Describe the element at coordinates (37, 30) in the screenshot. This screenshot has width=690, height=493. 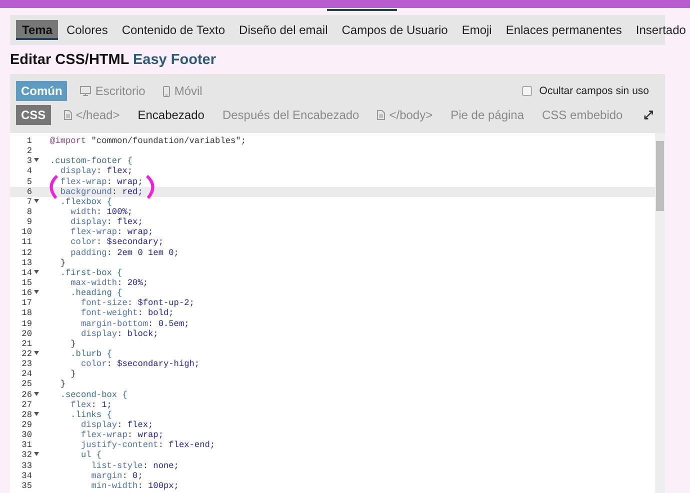
I see `tab: Tema` at that location.